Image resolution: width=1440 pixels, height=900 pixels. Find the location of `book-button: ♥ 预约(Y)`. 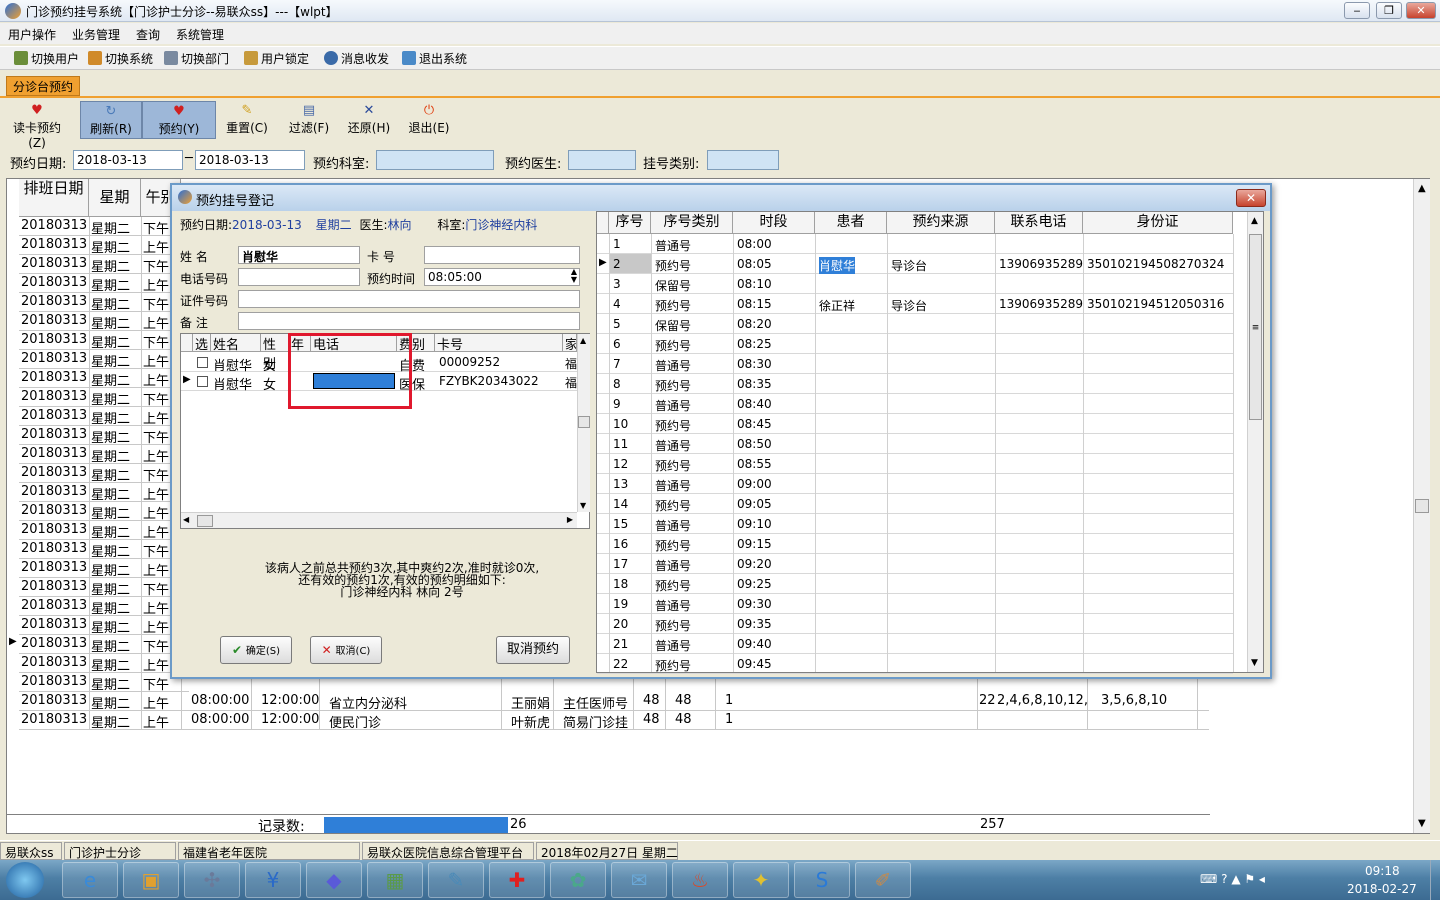

book-button: ♥ 预约(Y) is located at coordinates (179, 120).